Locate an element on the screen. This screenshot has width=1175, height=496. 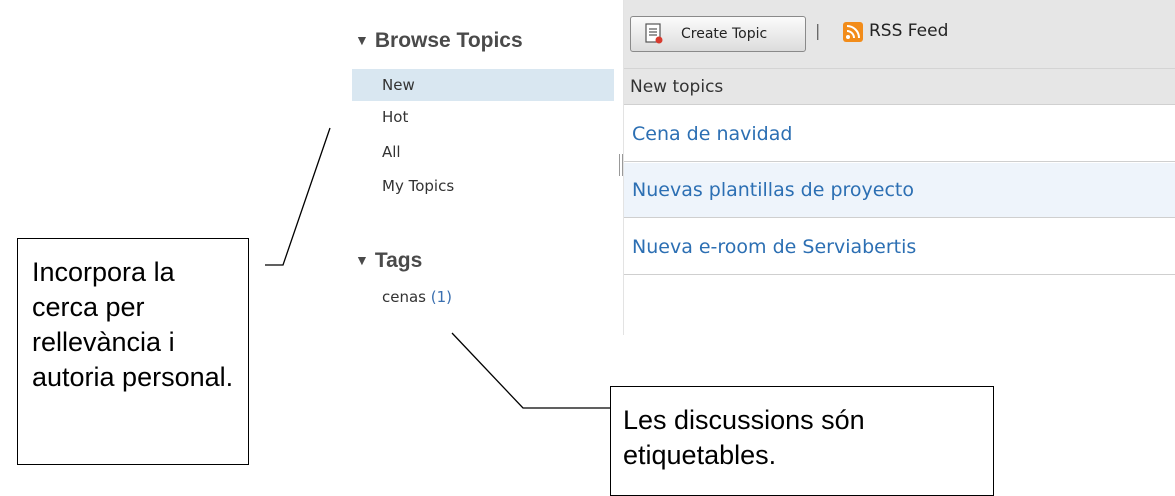
left-callout-line is located at coordinates (298, 196).